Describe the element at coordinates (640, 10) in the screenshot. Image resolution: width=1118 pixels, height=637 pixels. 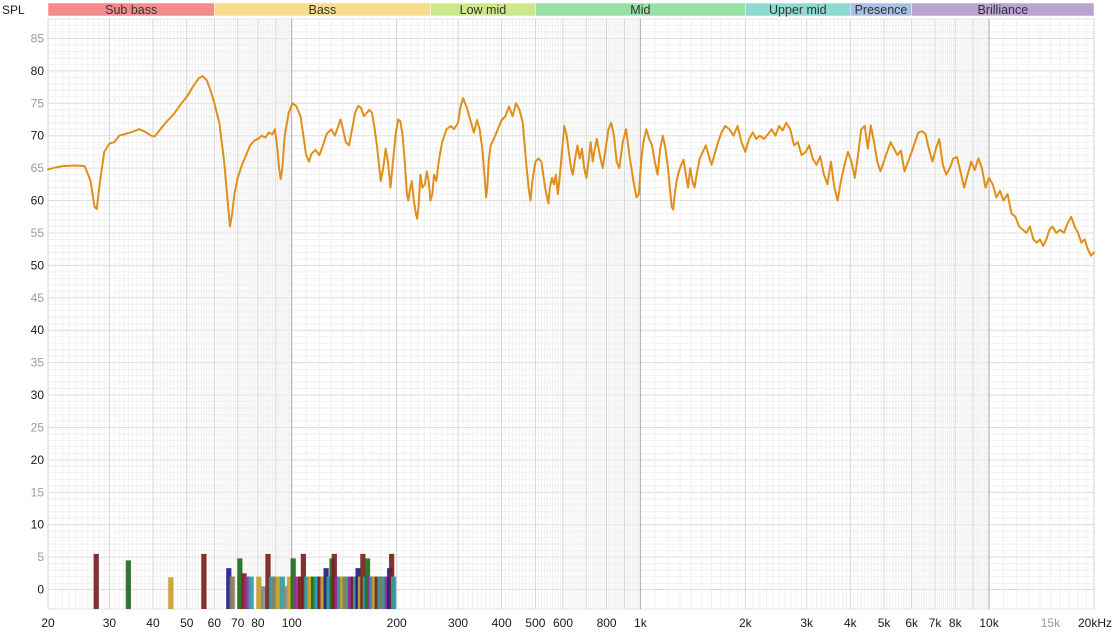
I see `band-label: Mid` at that location.